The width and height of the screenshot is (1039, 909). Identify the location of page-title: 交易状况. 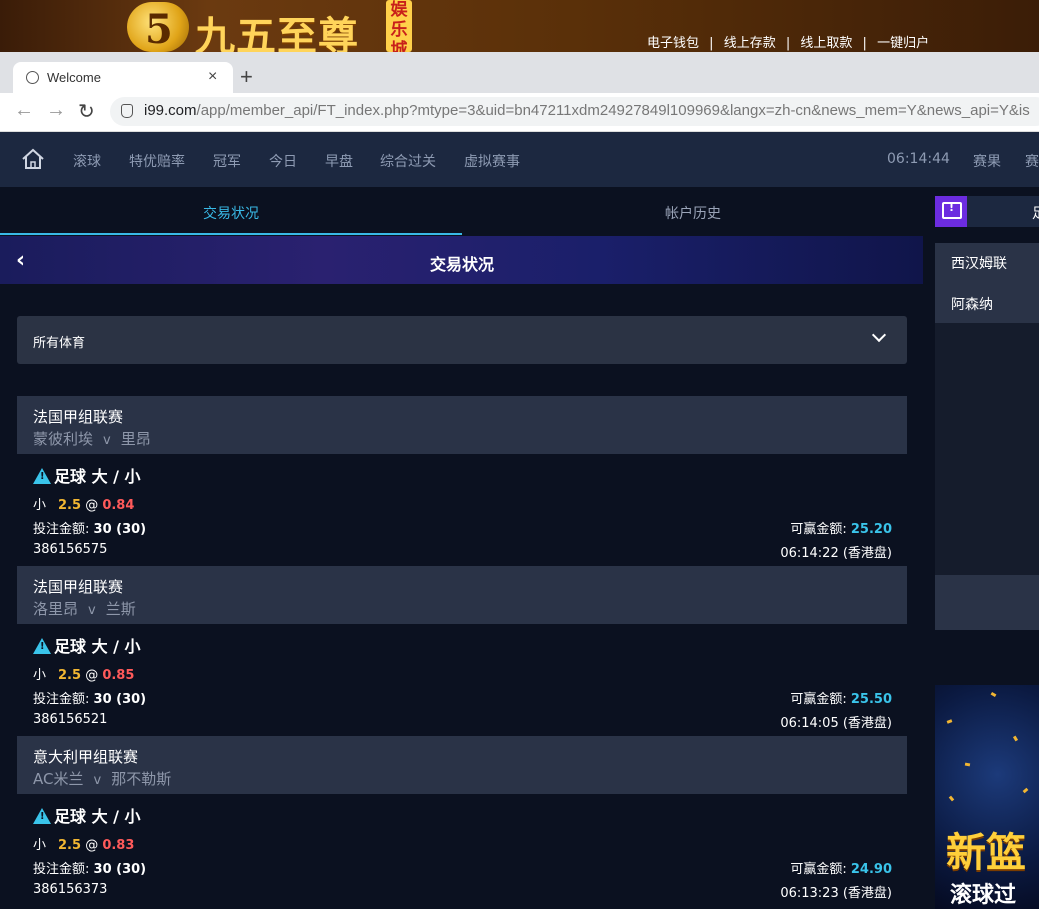
(462, 264).